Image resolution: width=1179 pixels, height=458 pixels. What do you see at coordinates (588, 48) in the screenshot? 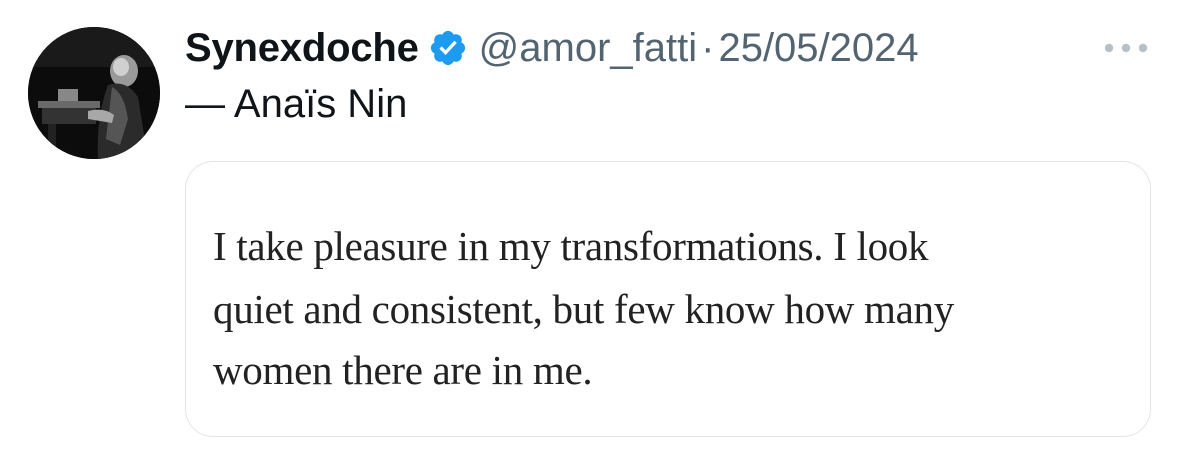
I see `handle: @amor_fatti` at bounding box center [588, 48].